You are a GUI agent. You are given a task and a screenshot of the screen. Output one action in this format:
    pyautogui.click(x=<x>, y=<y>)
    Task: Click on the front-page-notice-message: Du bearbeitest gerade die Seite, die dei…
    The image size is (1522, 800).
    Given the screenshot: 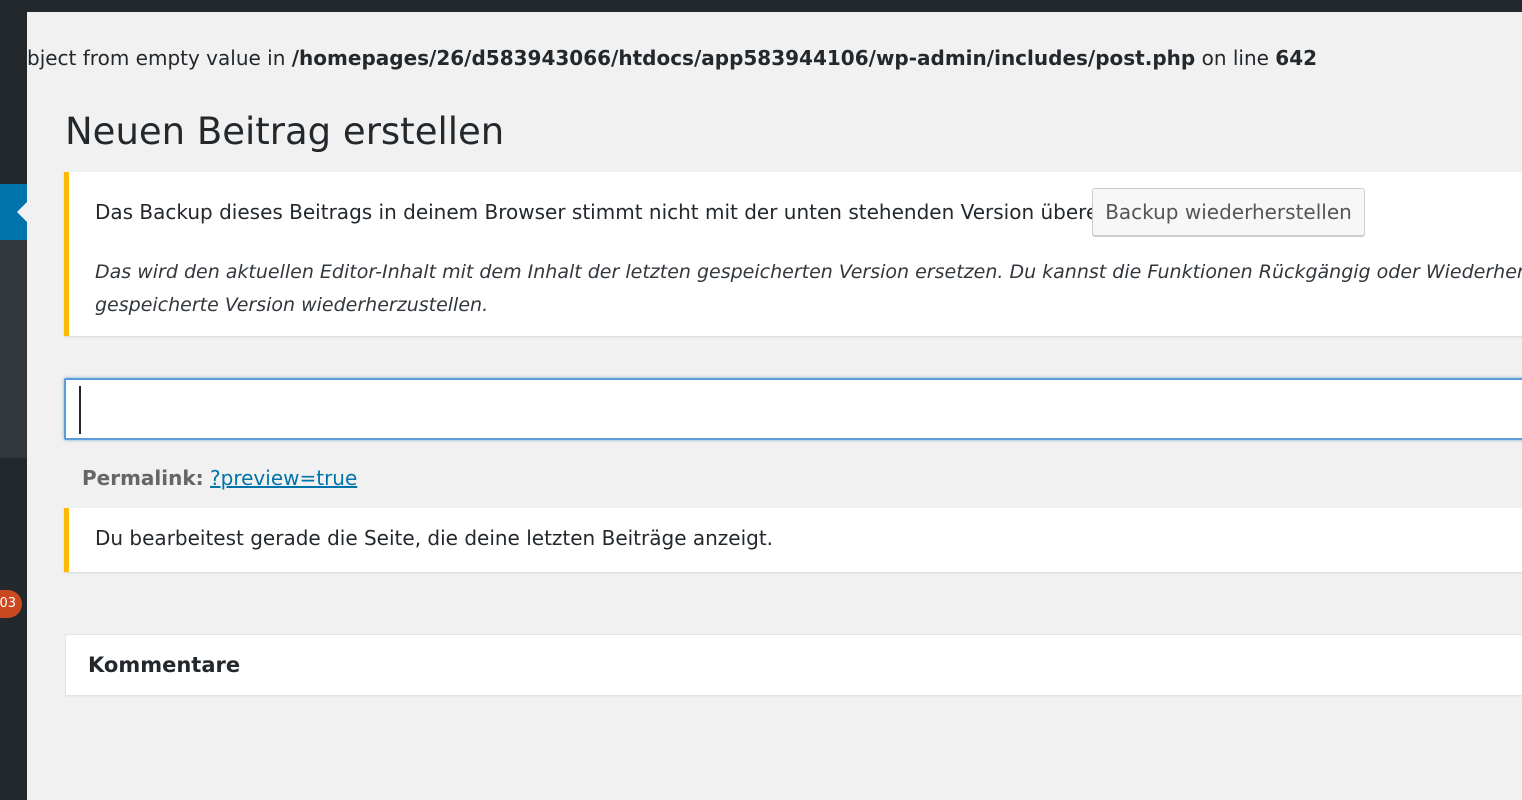 What is the action you would take?
    pyautogui.click(x=434, y=538)
    